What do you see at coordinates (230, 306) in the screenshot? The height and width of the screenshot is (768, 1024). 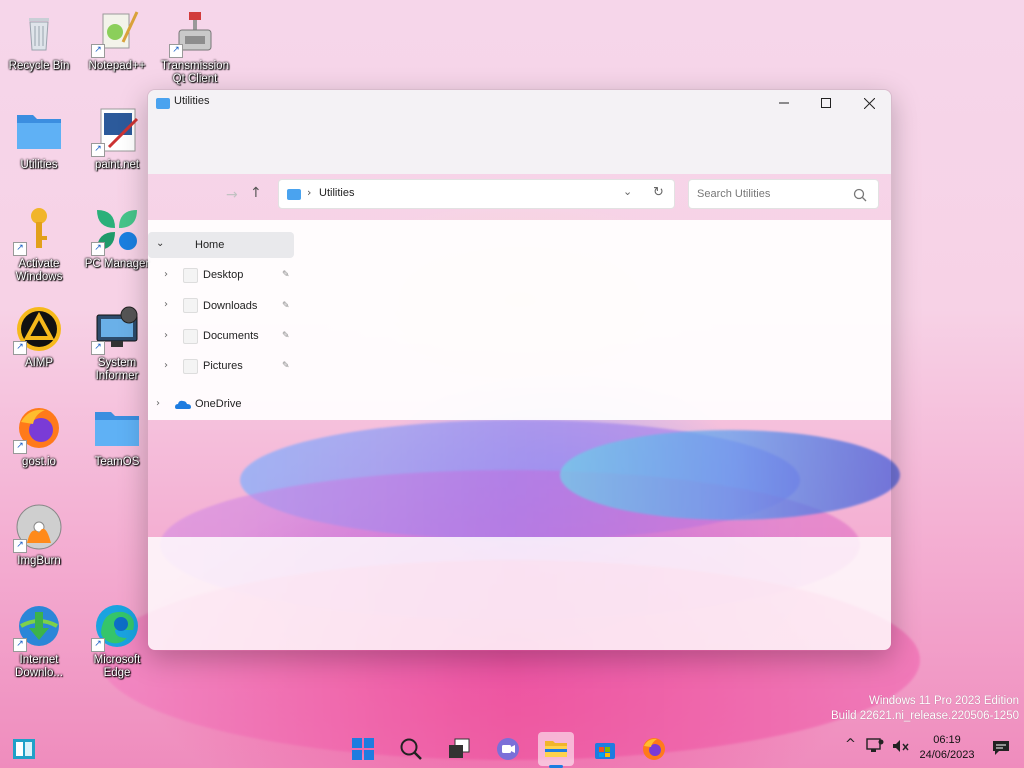 I see `nav-item-downloads: Downloads` at bounding box center [230, 306].